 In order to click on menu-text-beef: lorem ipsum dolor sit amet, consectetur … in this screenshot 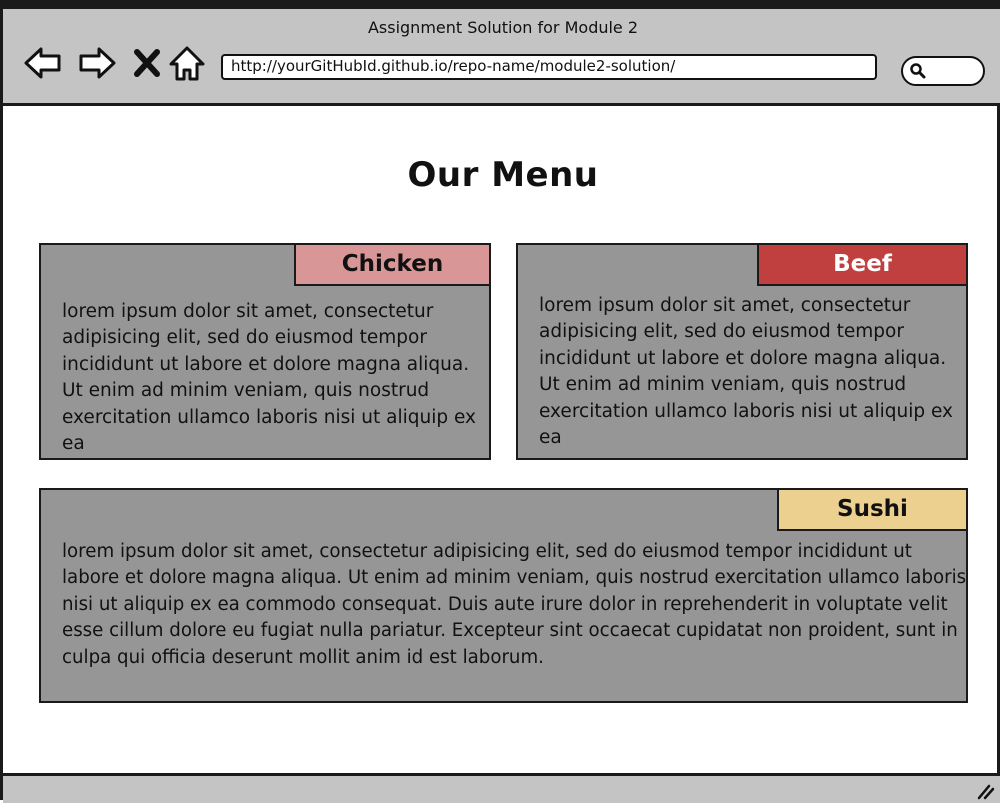, I will do `click(746, 372)`.